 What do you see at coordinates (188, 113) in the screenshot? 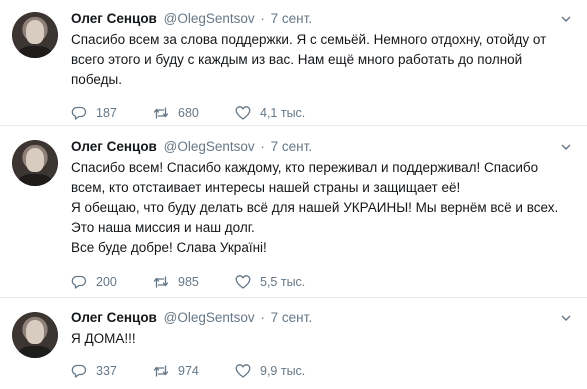
I see `retweet-count: 680` at bounding box center [188, 113].